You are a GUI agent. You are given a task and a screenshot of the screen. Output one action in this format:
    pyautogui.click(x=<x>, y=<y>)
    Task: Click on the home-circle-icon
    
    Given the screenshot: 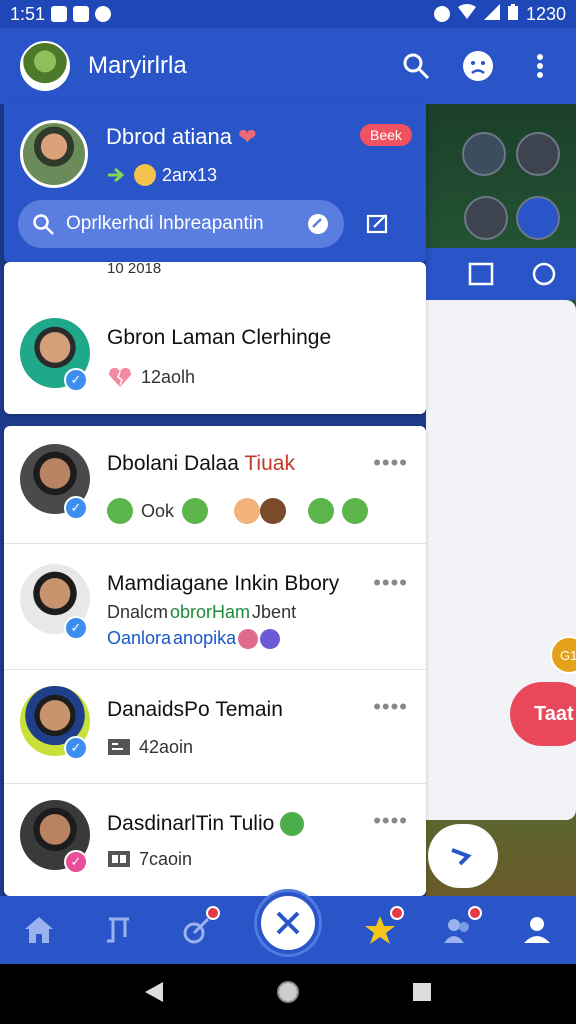 What is the action you would take?
    pyautogui.click(x=288, y=994)
    